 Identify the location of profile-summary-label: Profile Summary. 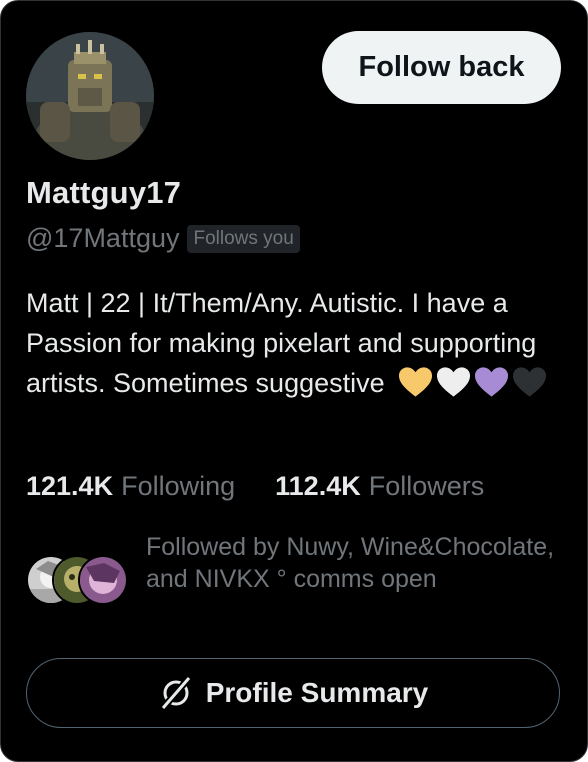
(317, 692).